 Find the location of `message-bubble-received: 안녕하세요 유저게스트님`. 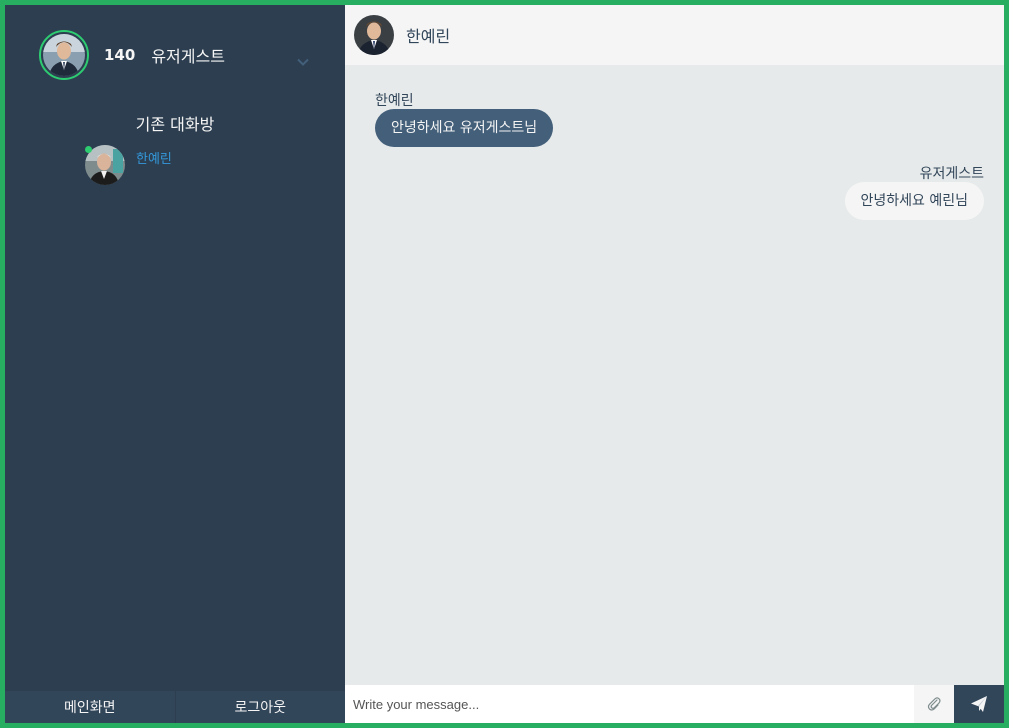

message-bubble-received: 안녕하세요 유저게스트님 is located at coordinates (464, 128).